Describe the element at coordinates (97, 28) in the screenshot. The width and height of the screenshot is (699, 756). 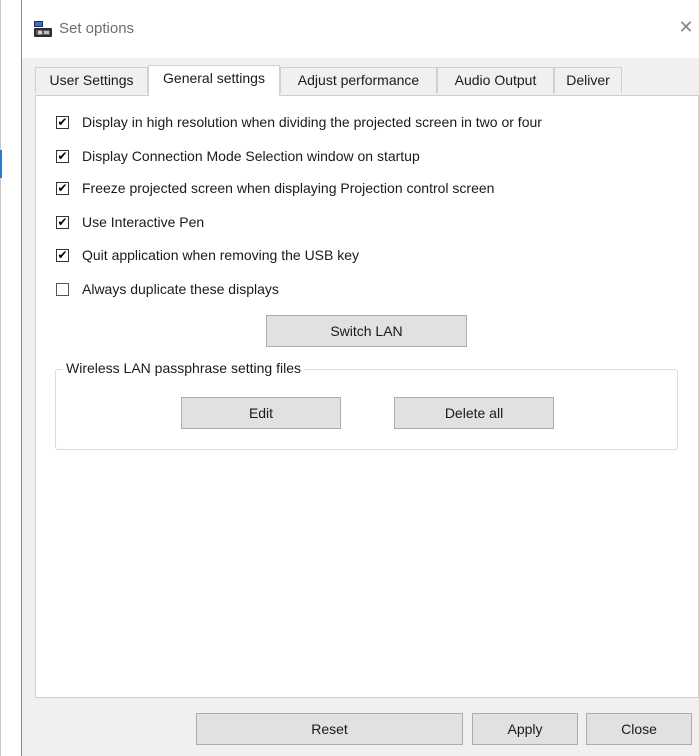
I see `dialog-title: Set options` at that location.